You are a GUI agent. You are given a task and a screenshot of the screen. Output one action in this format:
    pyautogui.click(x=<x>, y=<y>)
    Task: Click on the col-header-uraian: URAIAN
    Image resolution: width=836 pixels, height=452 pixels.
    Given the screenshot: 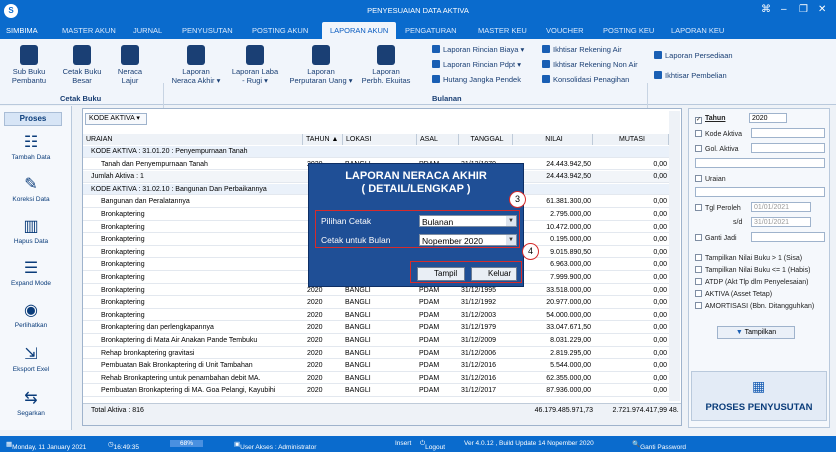 What is the action you would take?
    pyautogui.click(x=193, y=139)
    